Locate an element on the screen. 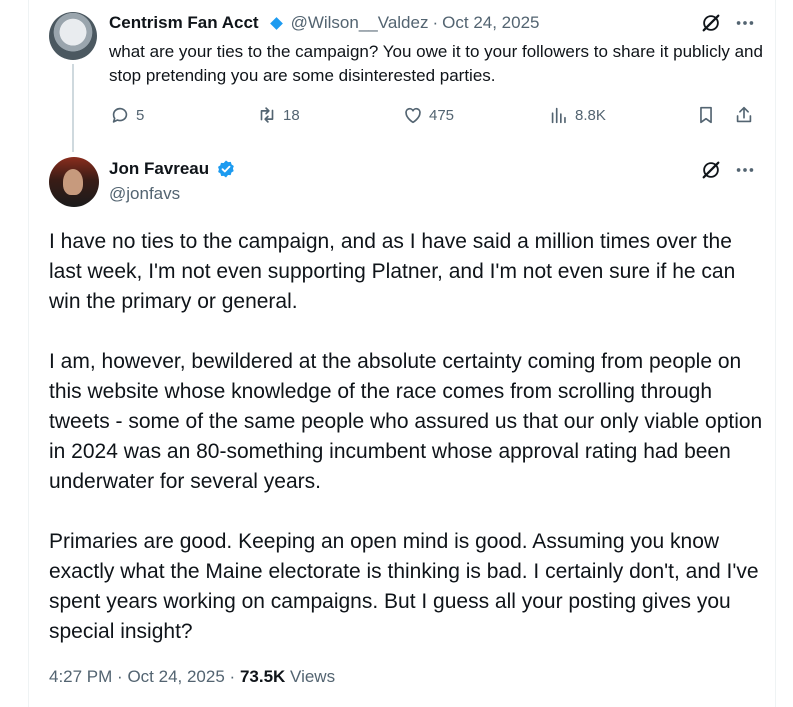  like-button: 475 is located at coordinates (428, 115).